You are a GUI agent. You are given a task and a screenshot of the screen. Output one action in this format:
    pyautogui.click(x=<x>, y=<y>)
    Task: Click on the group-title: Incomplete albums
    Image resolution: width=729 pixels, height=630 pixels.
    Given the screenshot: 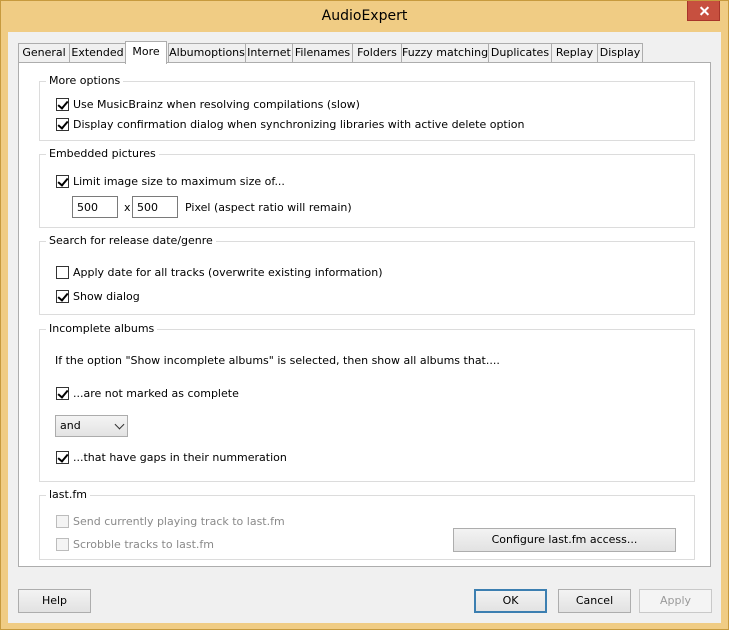 What is the action you would take?
    pyautogui.click(x=102, y=328)
    